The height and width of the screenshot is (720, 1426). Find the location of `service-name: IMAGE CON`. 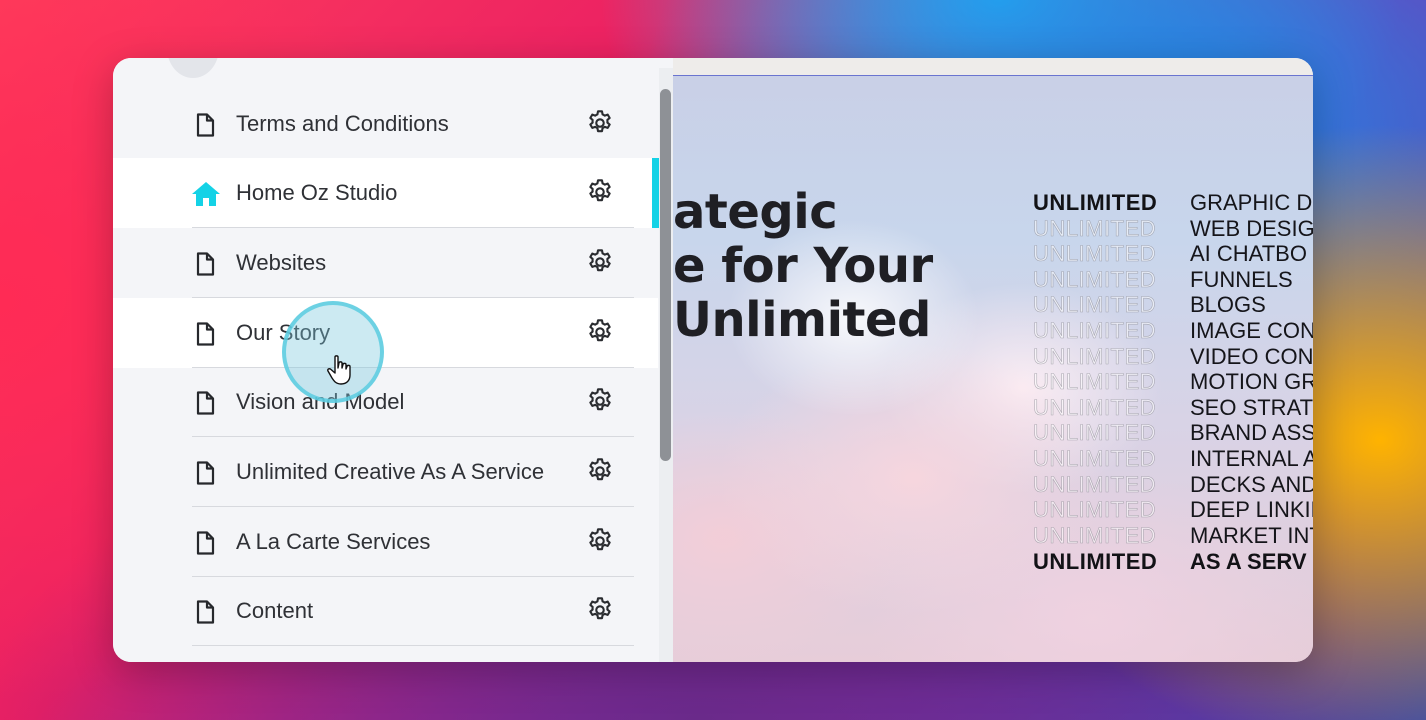

service-name: IMAGE CON is located at coordinates (1251, 330).